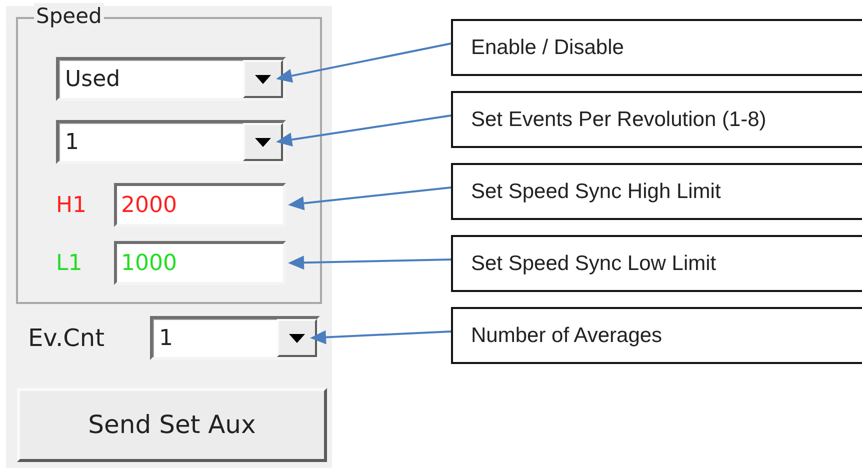 The height and width of the screenshot is (470, 862). Describe the element at coordinates (69, 16) in the screenshot. I see `group-title: Speed` at that location.